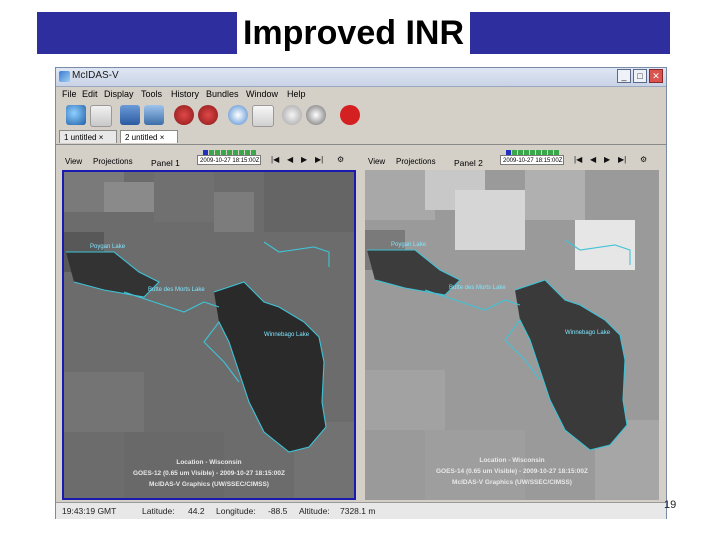  I want to click on menu-window: Window, so click(262, 94).